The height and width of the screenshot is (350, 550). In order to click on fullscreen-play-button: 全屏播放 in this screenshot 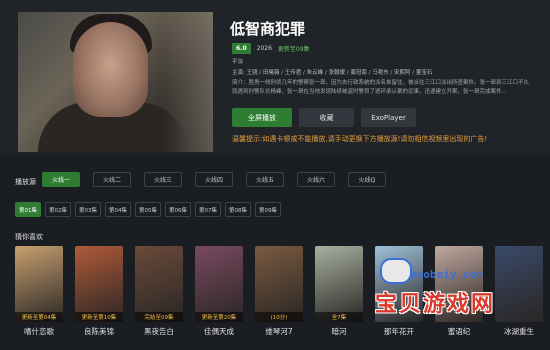, I will do `click(262, 117)`.